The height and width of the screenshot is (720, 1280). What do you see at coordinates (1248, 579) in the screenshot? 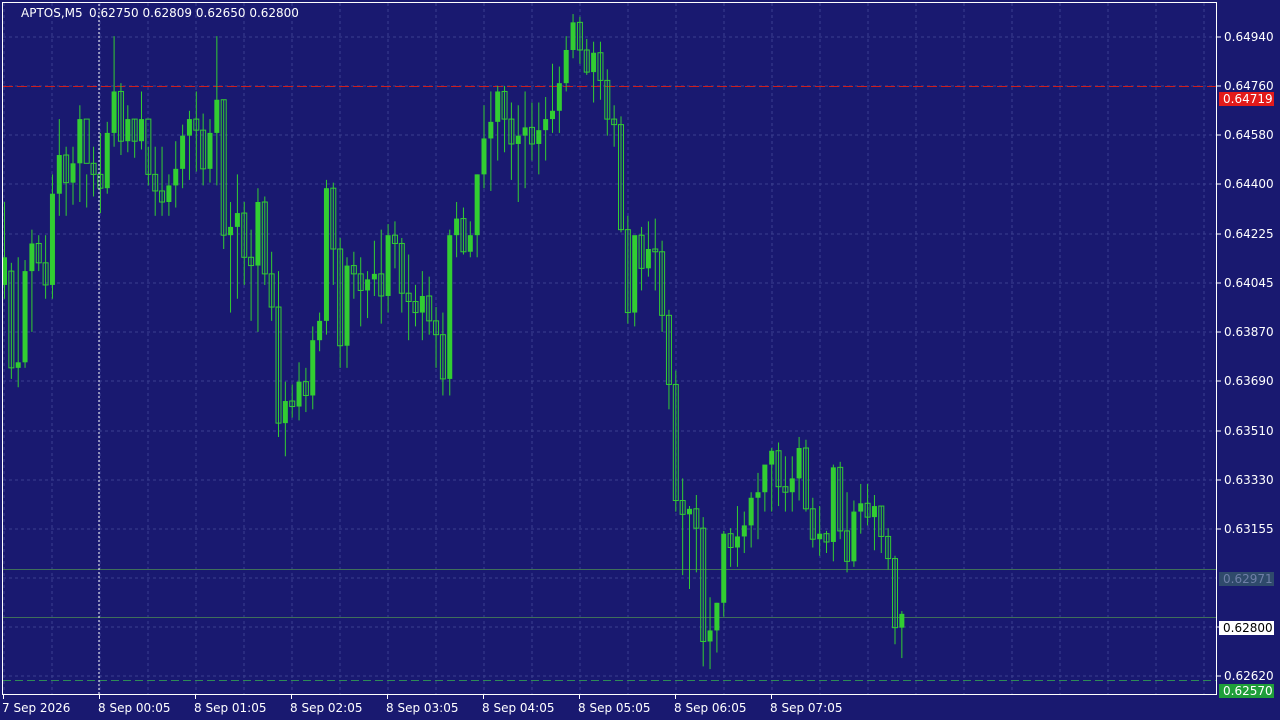
I see `price-marker-label: 0.62971` at bounding box center [1248, 579].